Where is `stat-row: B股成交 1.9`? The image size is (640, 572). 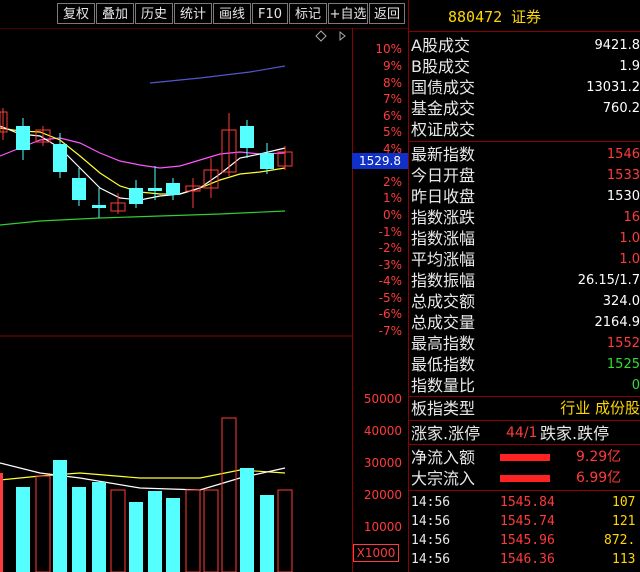
stat-row: B股成交 1.9 is located at coordinates (524, 66).